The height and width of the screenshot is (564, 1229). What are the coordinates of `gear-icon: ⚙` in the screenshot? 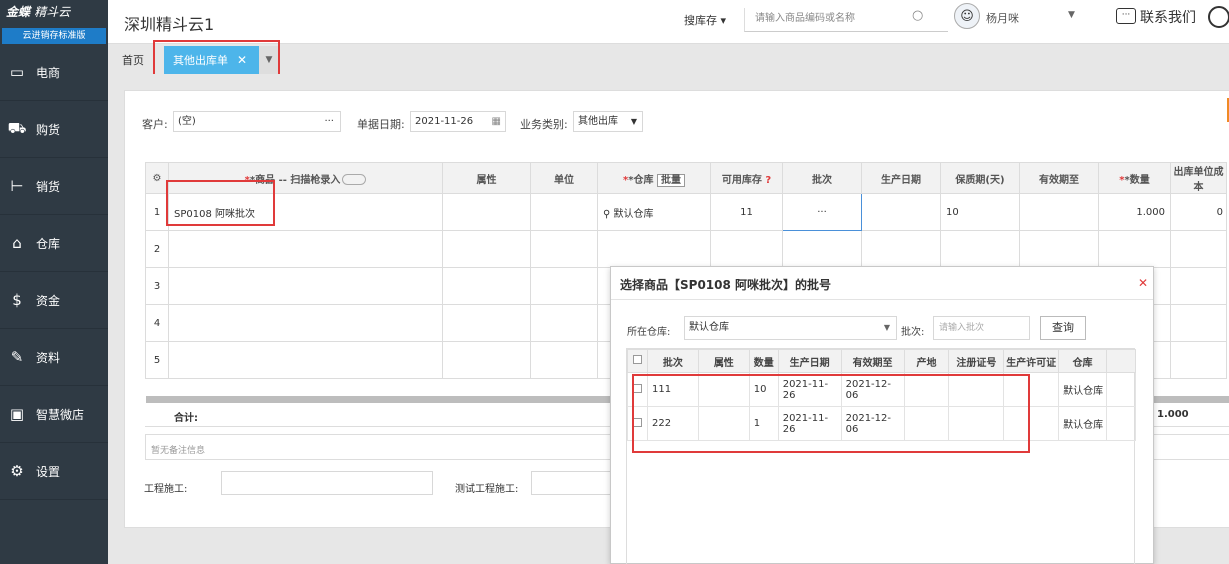 It's located at (17, 471).